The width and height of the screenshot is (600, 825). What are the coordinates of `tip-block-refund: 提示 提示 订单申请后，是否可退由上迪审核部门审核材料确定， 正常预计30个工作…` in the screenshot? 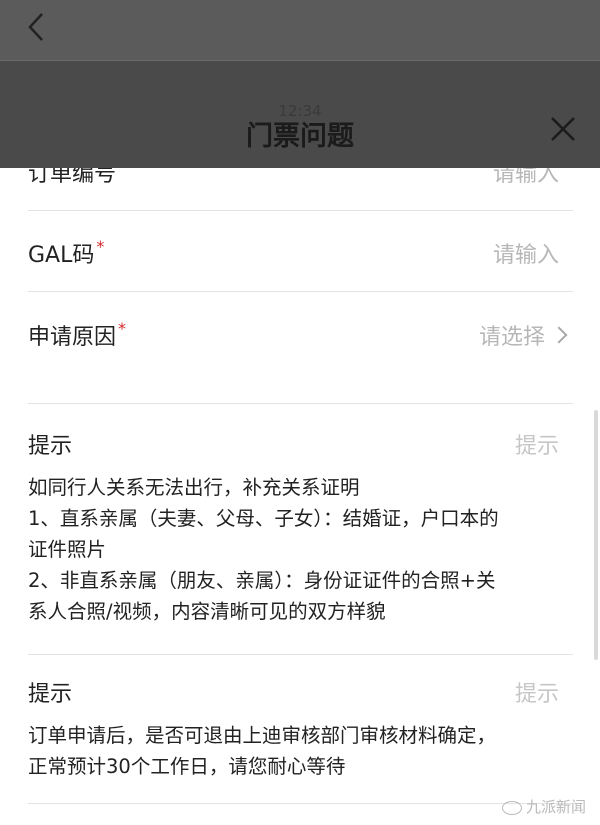 It's located at (300, 740).